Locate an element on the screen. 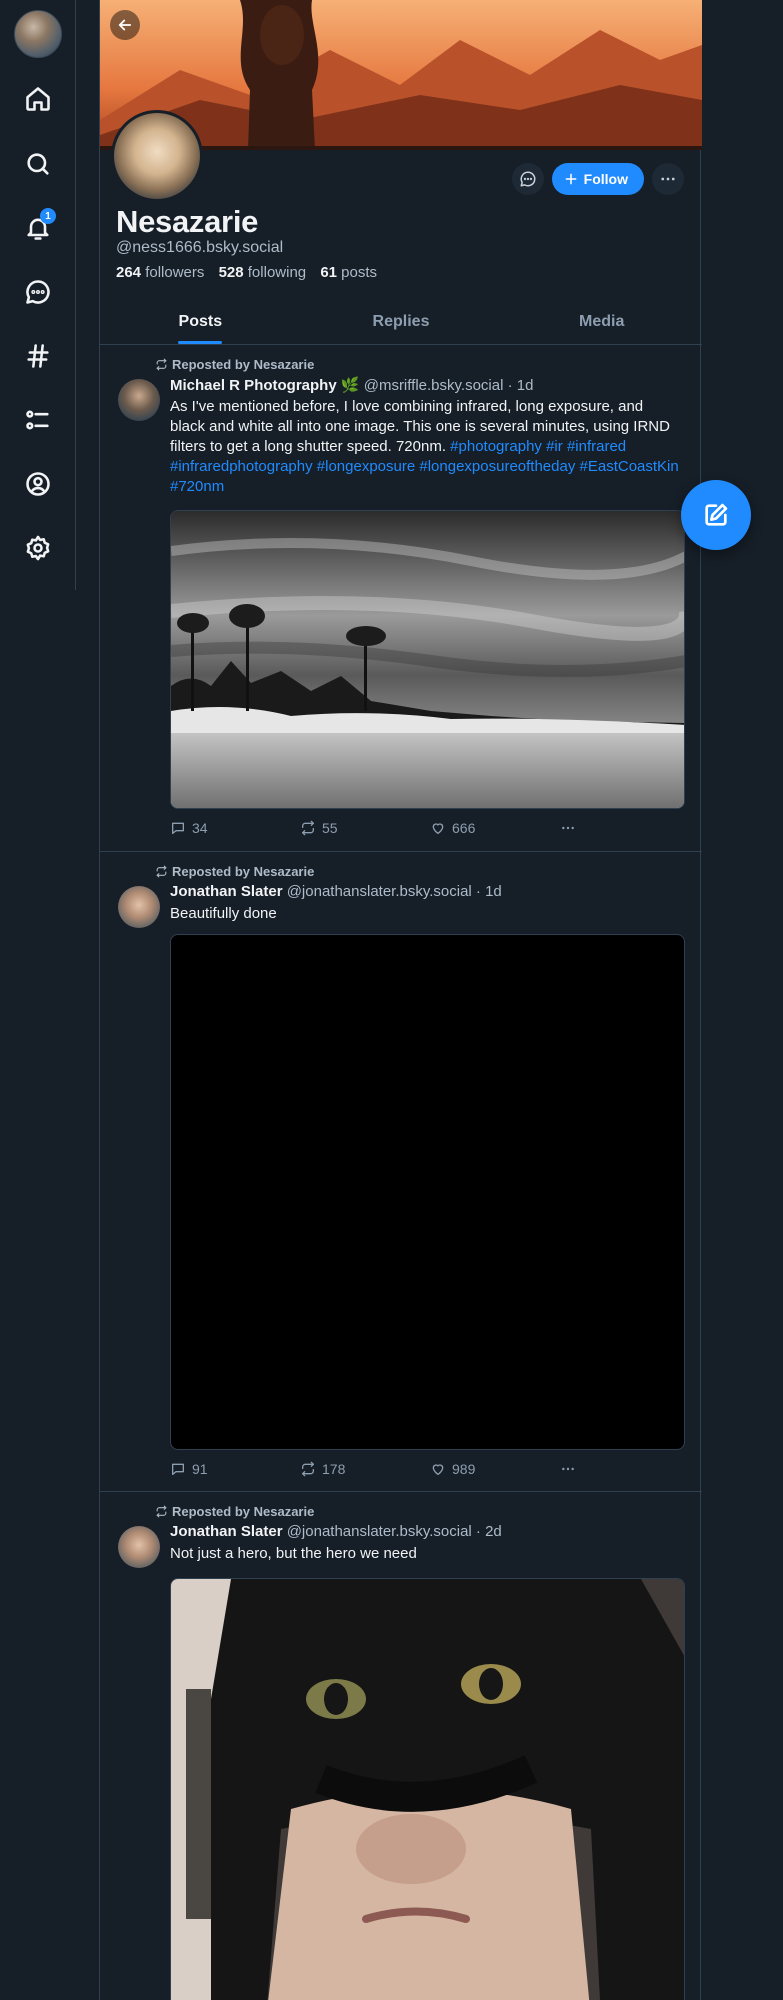 Image resolution: width=783 pixels, height=2000 pixels. more-icon is located at coordinates (568, 828).